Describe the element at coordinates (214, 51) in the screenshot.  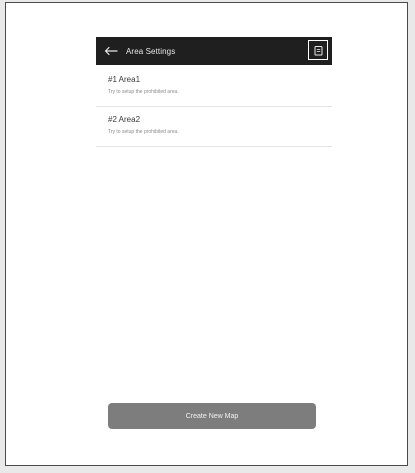
I see `app-header: Area Settings` at that location.